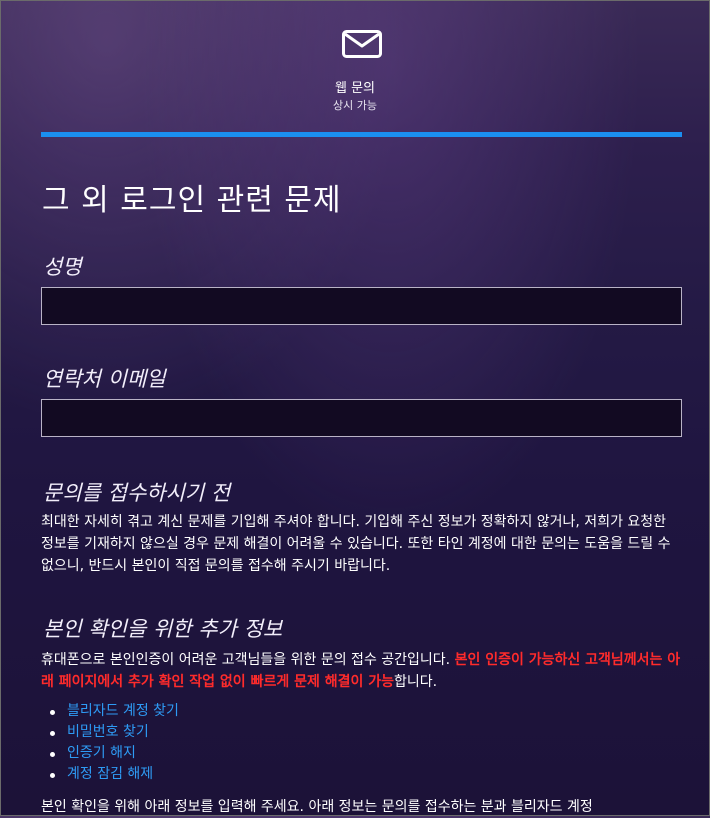 Image resolution: width=710 pixels, height=818 pixels. What do you see at coordinates (362, 44) in the screenshot?
I see `envelope-icon` at bounding box center [362, 44].